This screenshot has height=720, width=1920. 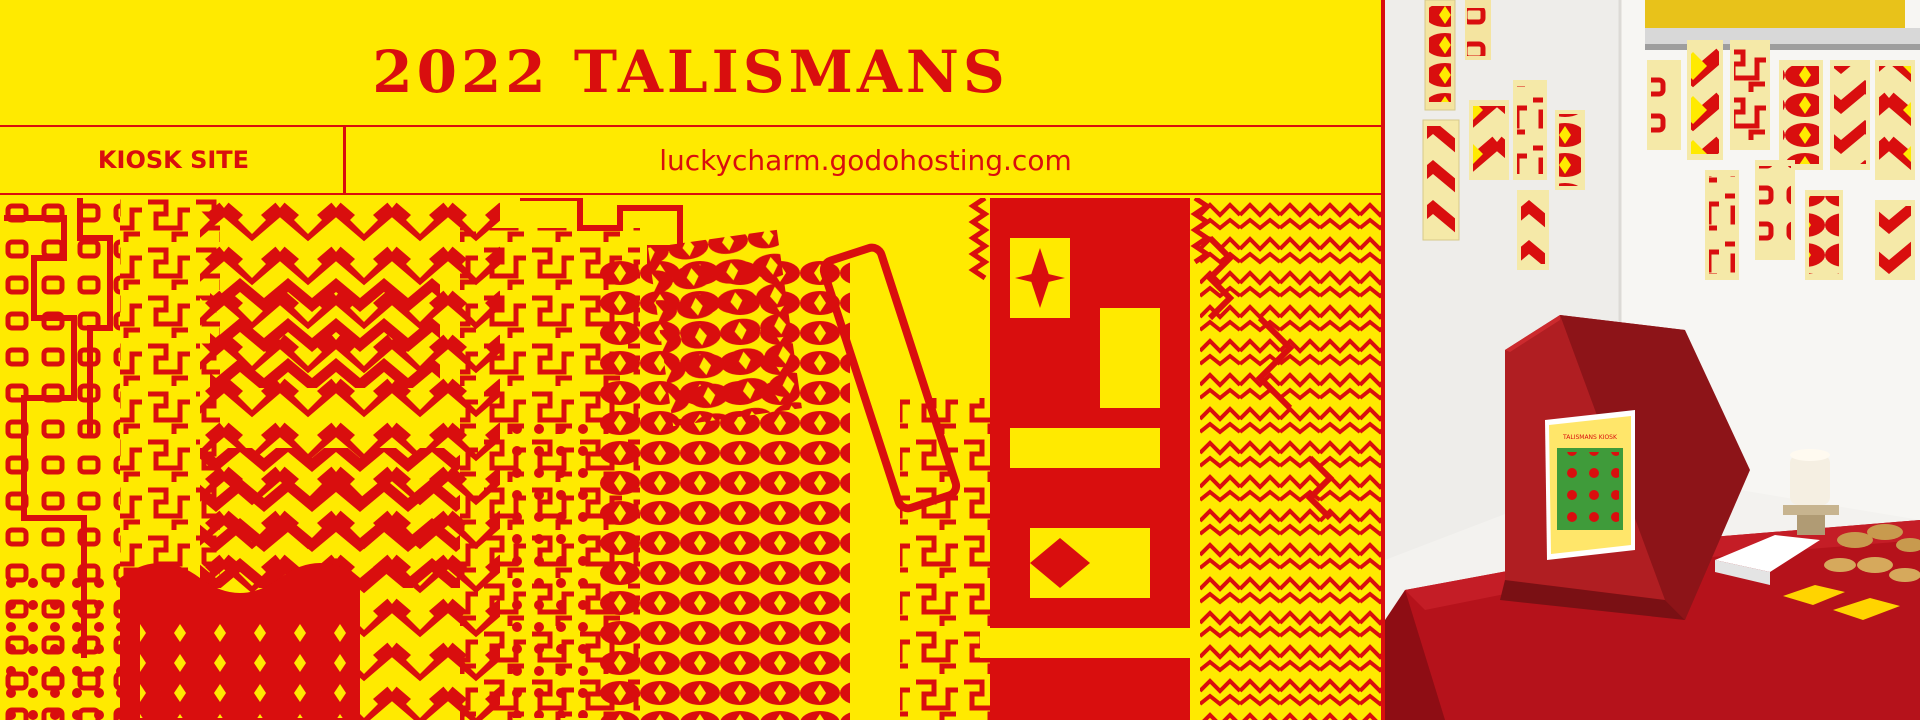 What do you see at coordinates (1590, 437) in the screenshot?
I see `kiosk-sign-heading: TALISMANS KIOSK` at bounding box center [1590, 437].